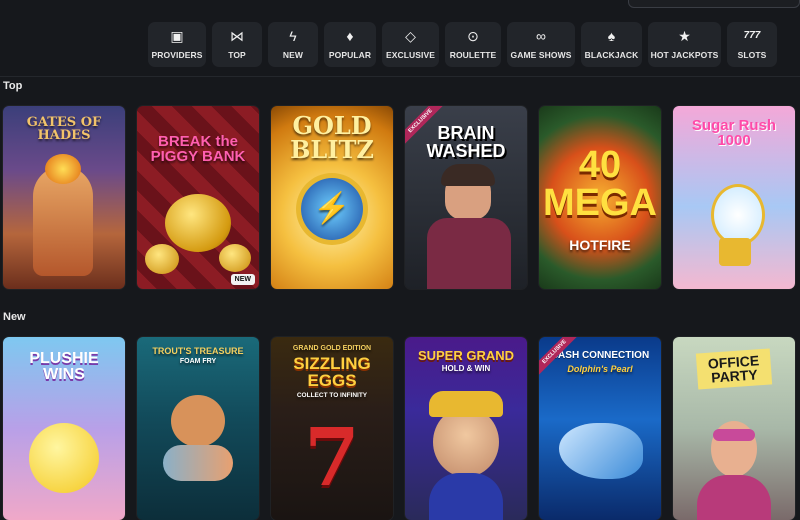  I want to click on game-tile-plushie-wins: PLUSHIE WINS, so click(64, 428).